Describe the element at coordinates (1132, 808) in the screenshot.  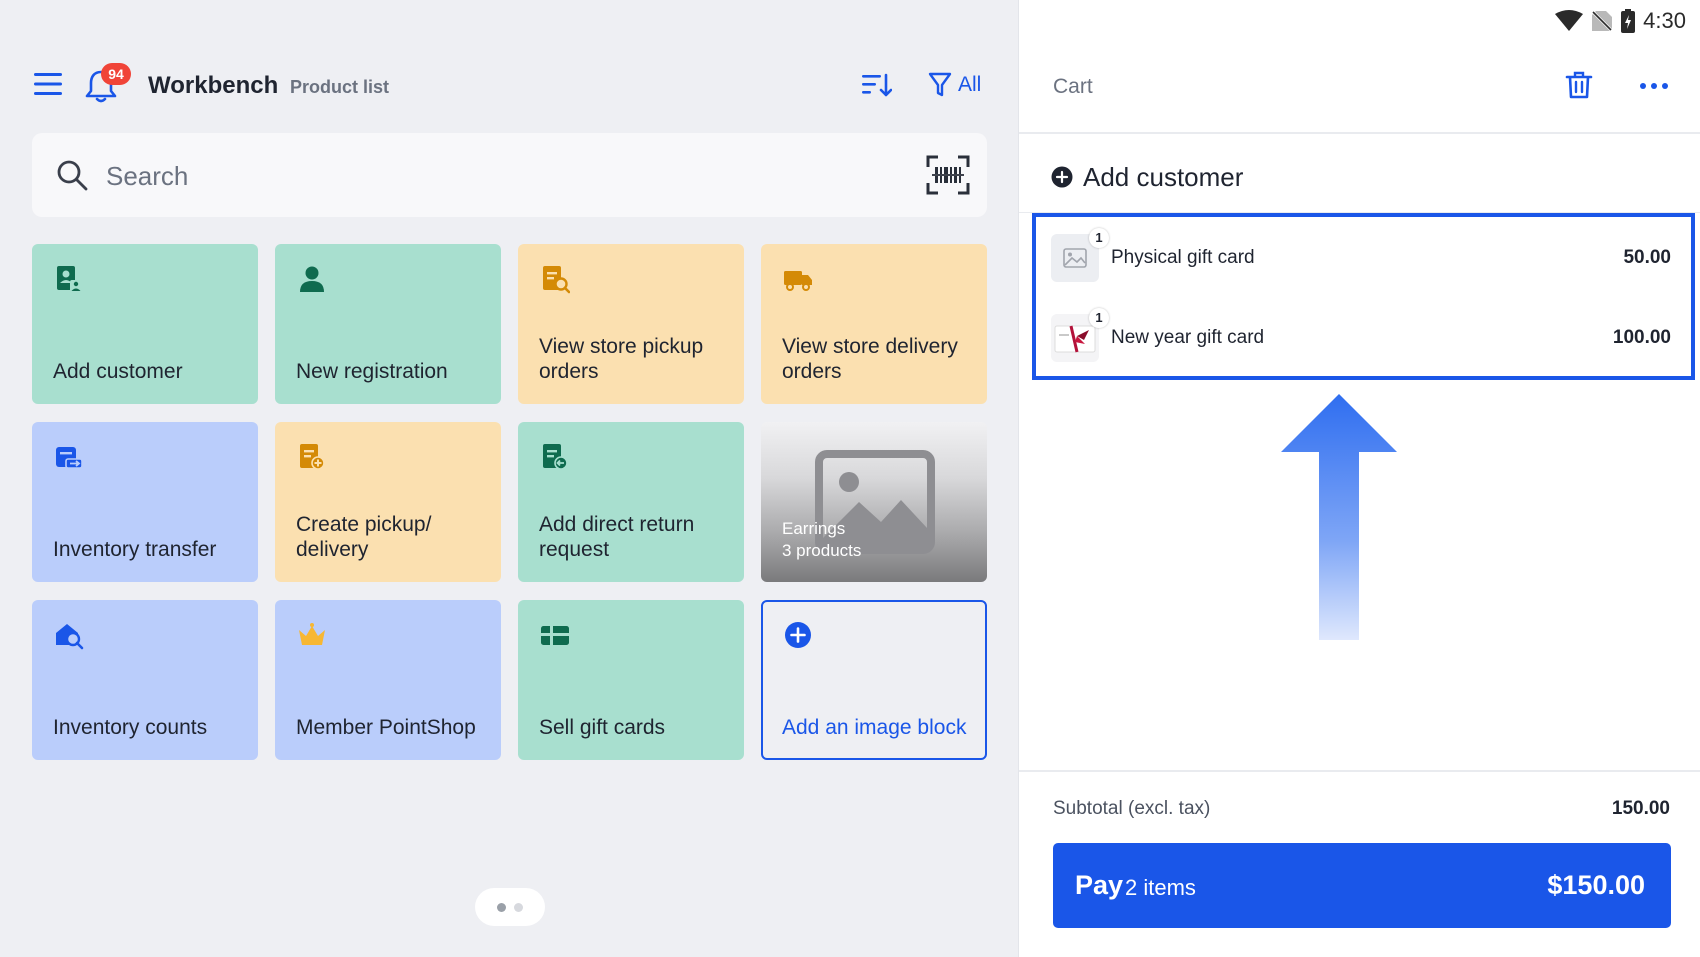
I see `subtotal-label: Subtotal (excl. tax)` at that location.